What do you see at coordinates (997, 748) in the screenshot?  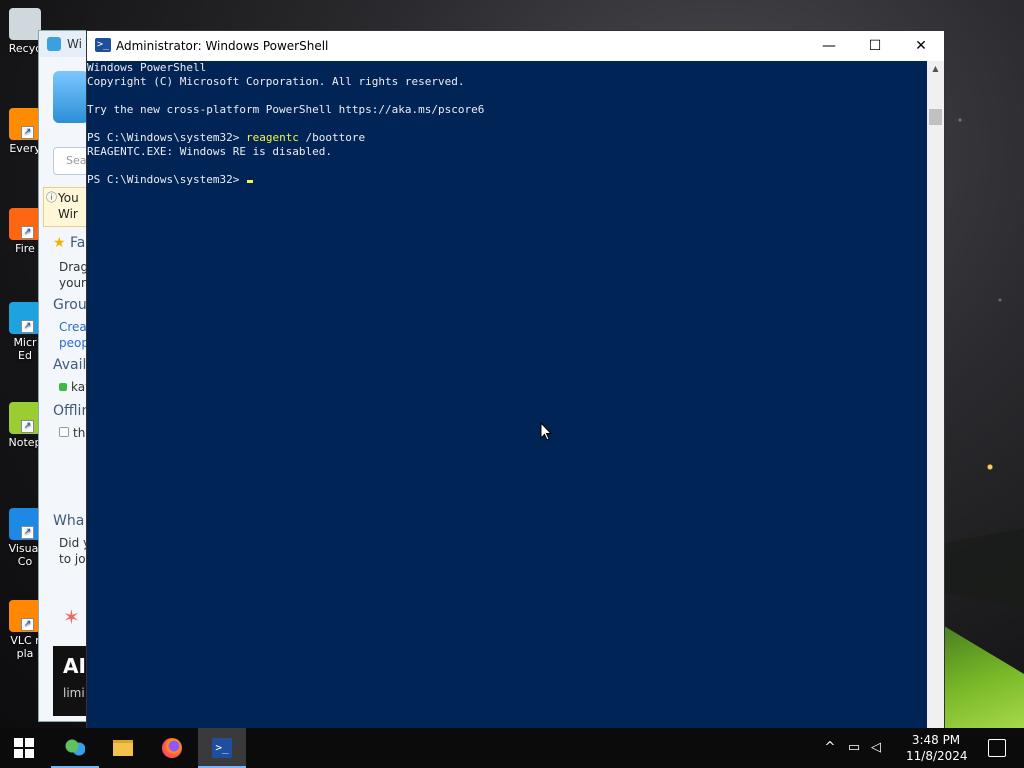 I see `notification-center-icon` at bounding box center [997, 748].